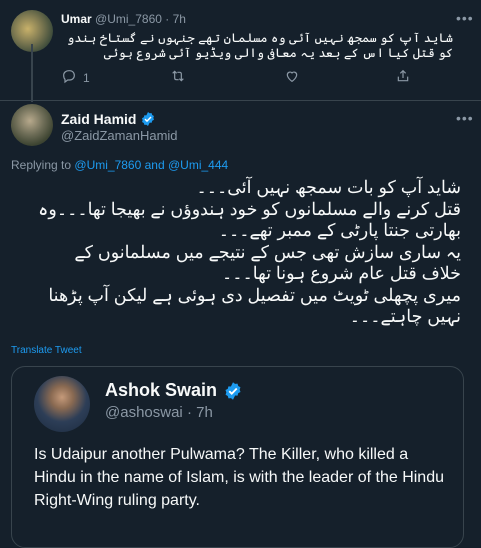 Image resolution: width=481 pixels, height=548 pixels. I want to click on tweet-text-line: نہیں چاہتے۔۔۔, so click(405, 316).